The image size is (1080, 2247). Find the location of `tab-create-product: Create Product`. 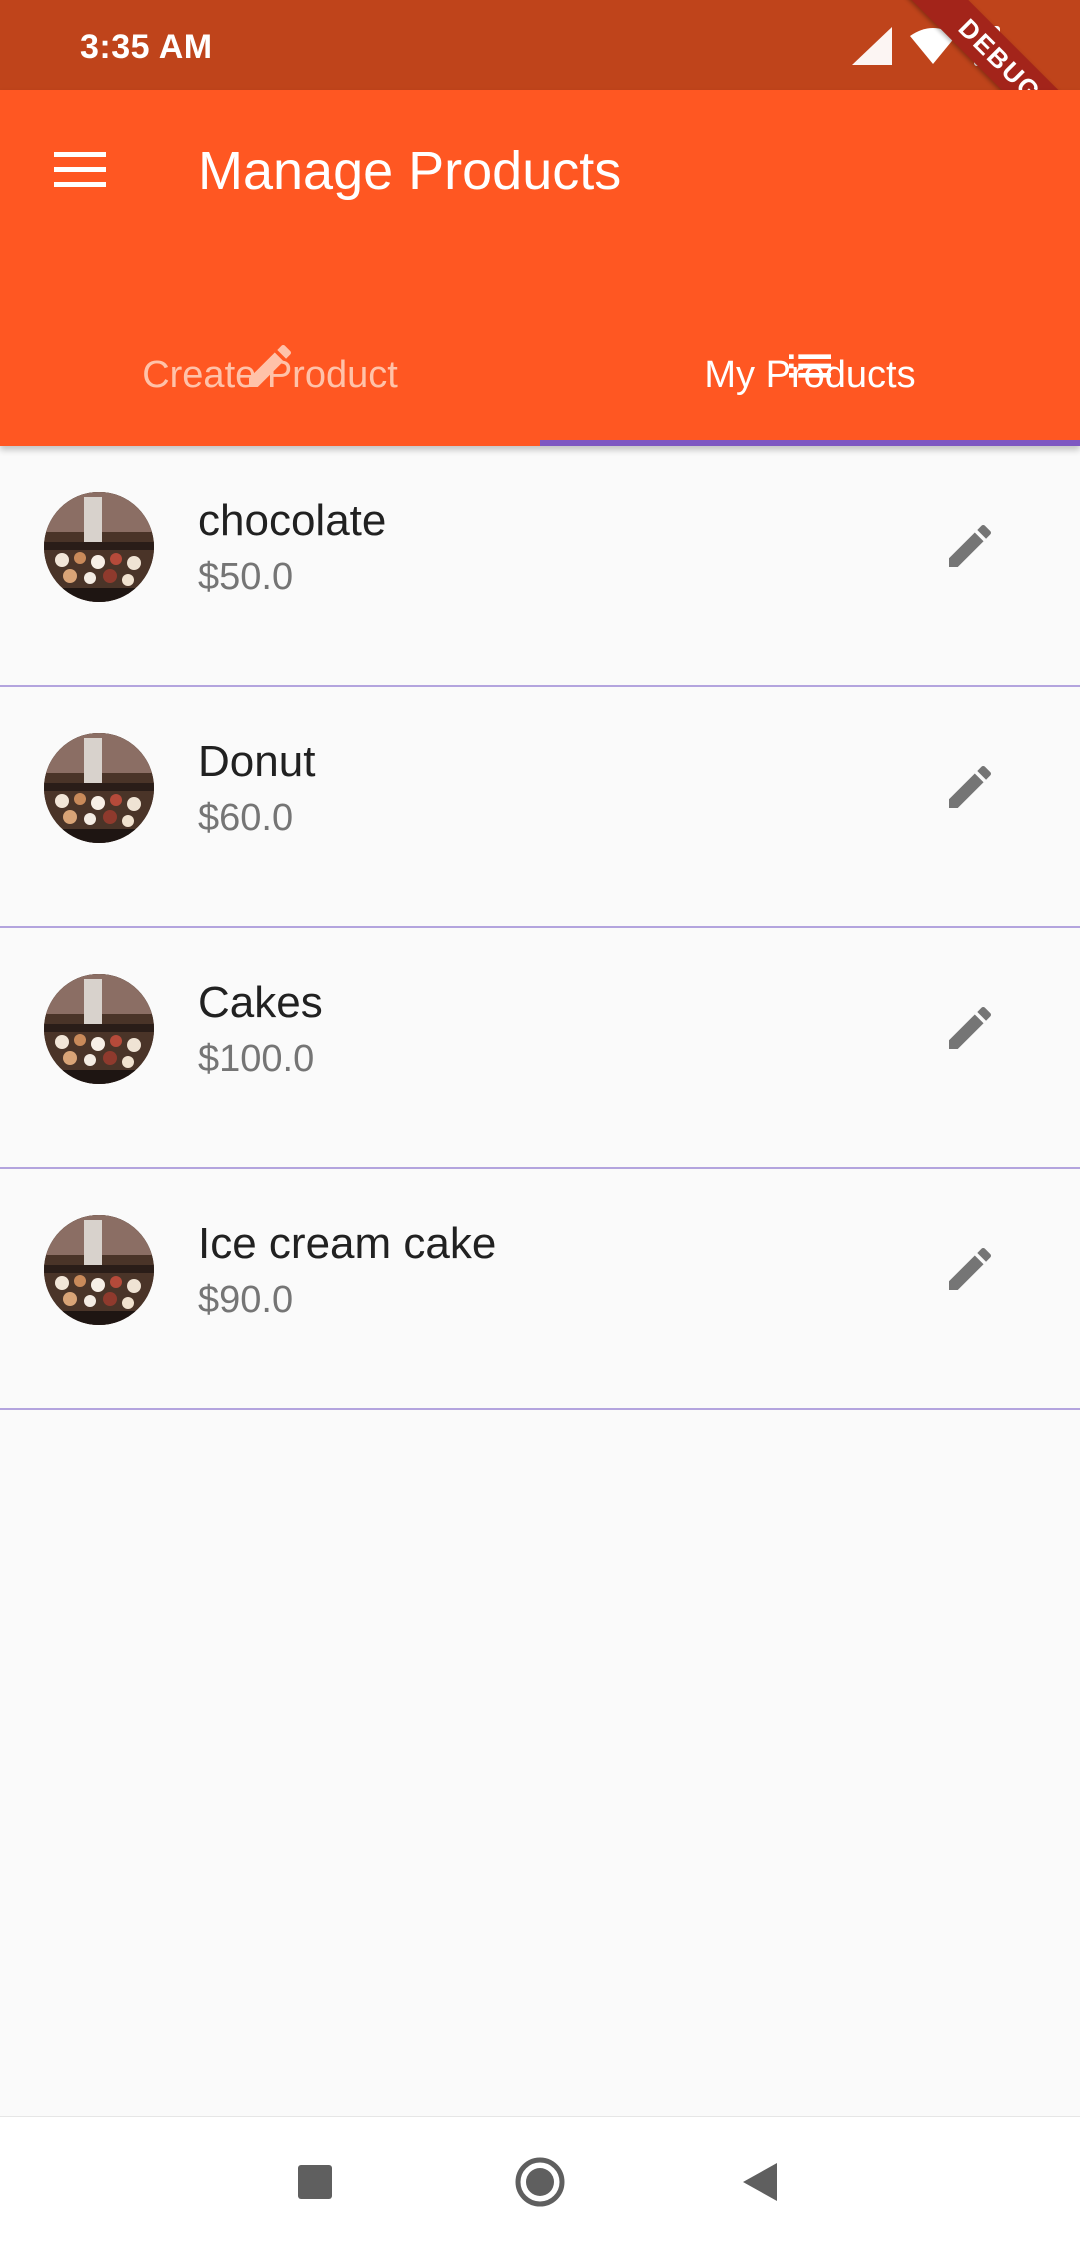

tab-create-product: Create Product is located at coordinates (270, 358).